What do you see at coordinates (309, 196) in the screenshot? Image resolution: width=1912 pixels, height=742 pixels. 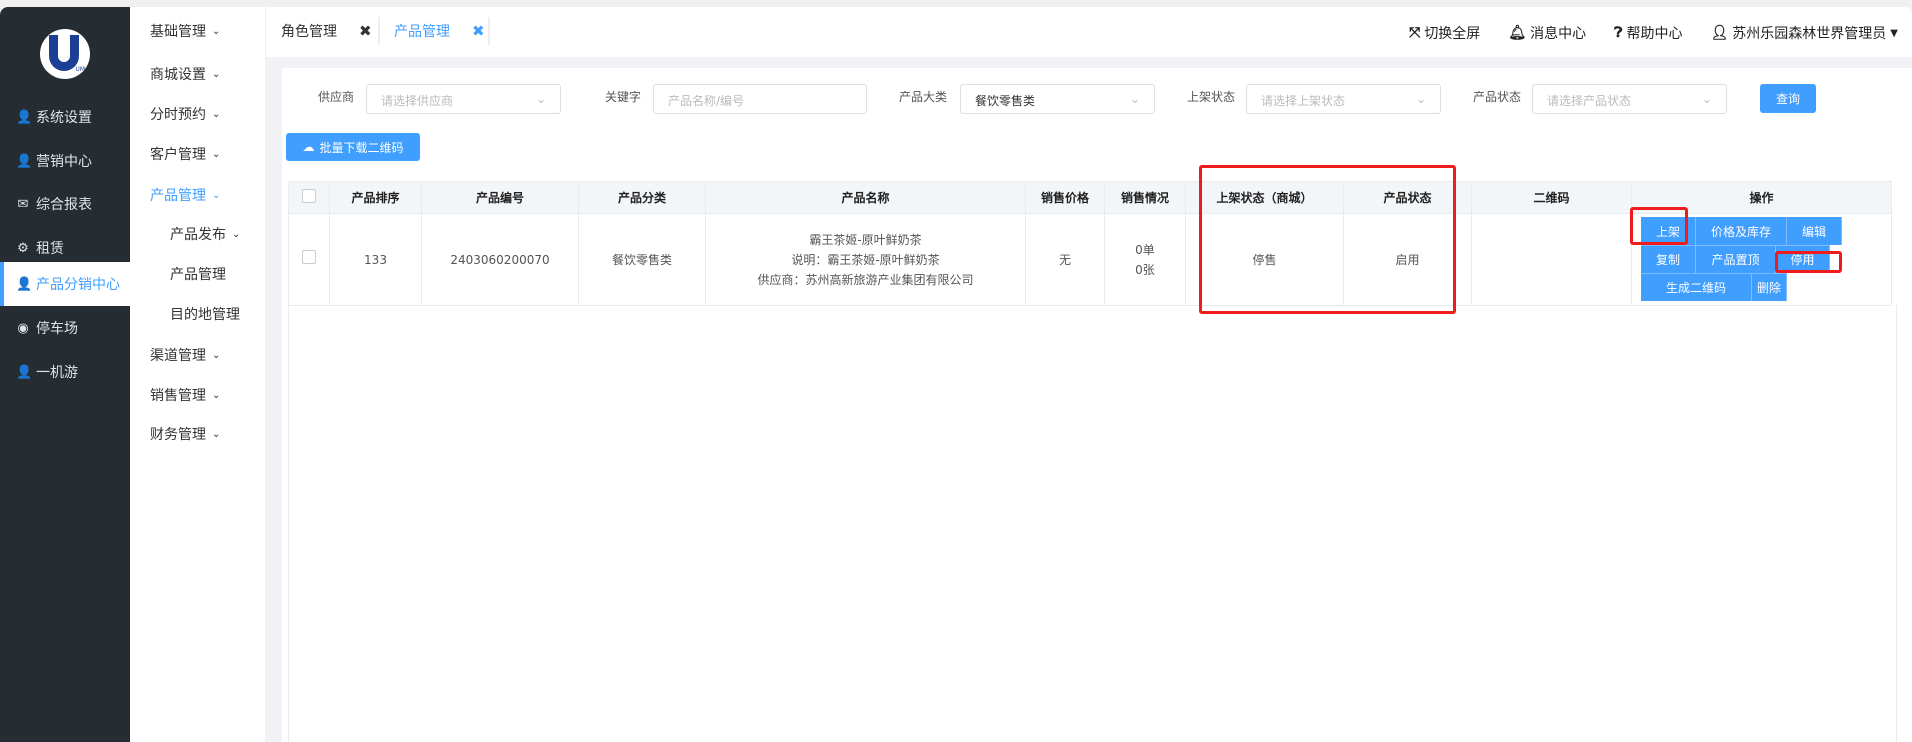 I see `select-all-checkbox` at bounding box center [309, 196].